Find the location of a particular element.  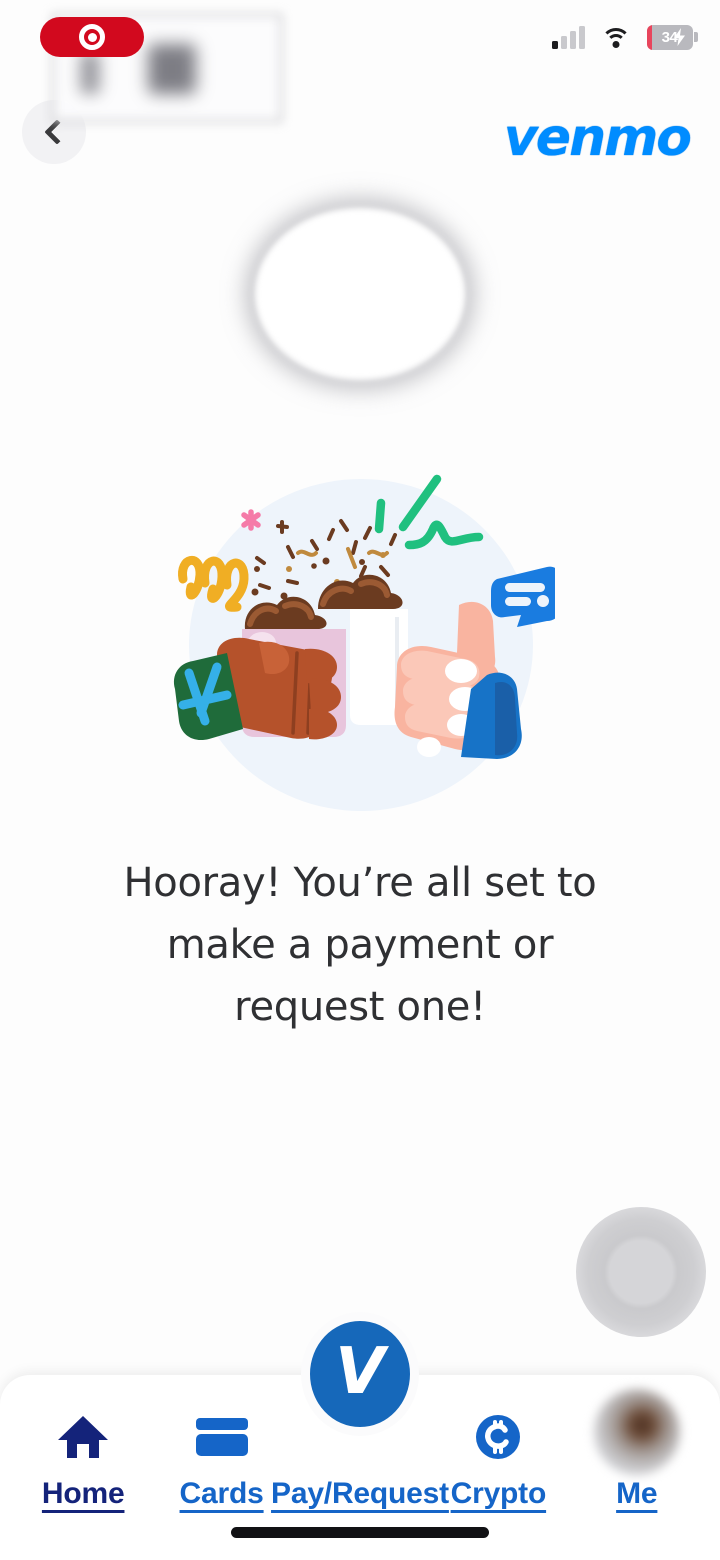

avatar is located at coordinates (636, 1432).